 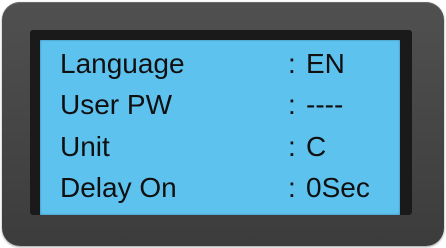 I want to click on row-label: User PW, so click(x=116, y=104).